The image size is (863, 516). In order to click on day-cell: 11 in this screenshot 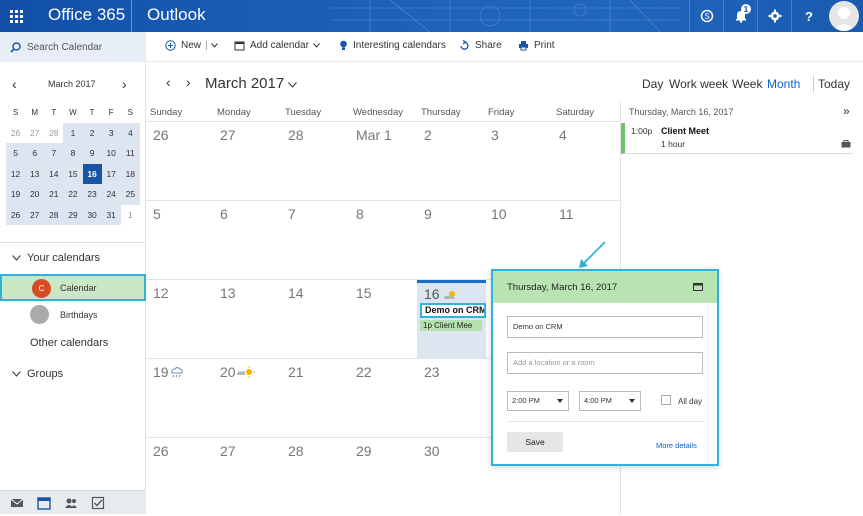, I will do `click(566, 214)`.